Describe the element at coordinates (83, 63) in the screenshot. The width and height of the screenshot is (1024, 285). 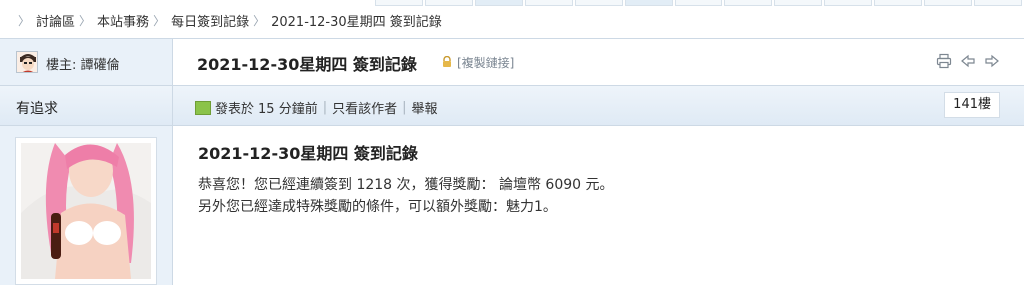
I see `thread-author: 樓主: 譚礶倫` at that location.